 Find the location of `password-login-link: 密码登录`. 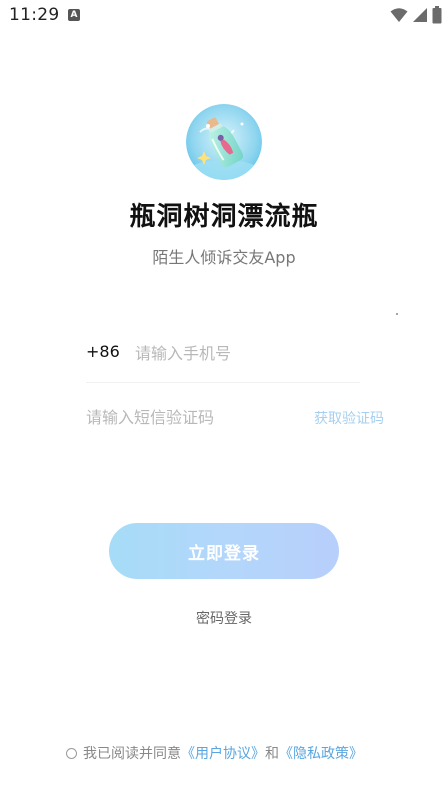

password-login-link: 密码登录 is located at coordinates (224, 618).